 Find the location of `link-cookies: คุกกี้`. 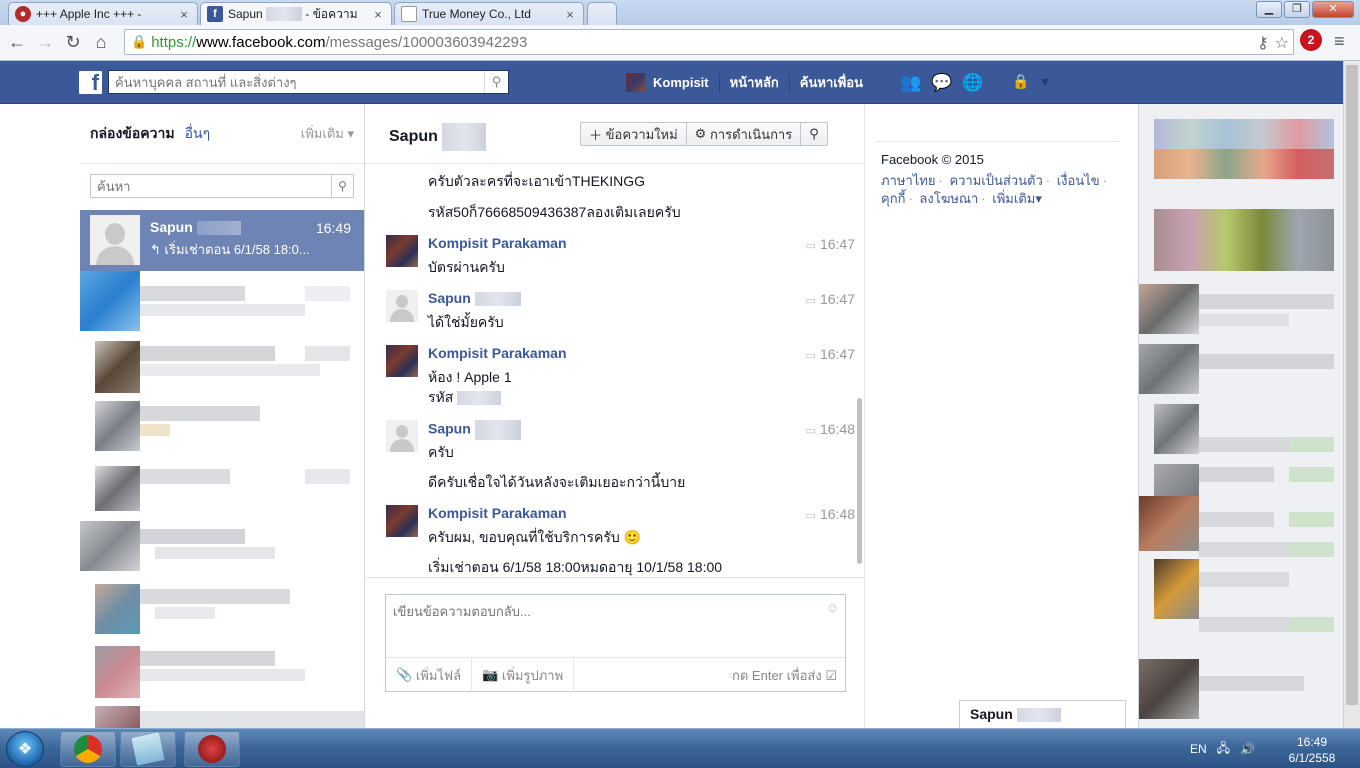

link-cookies: คุกกี้ is located at coordinates (893, 198).